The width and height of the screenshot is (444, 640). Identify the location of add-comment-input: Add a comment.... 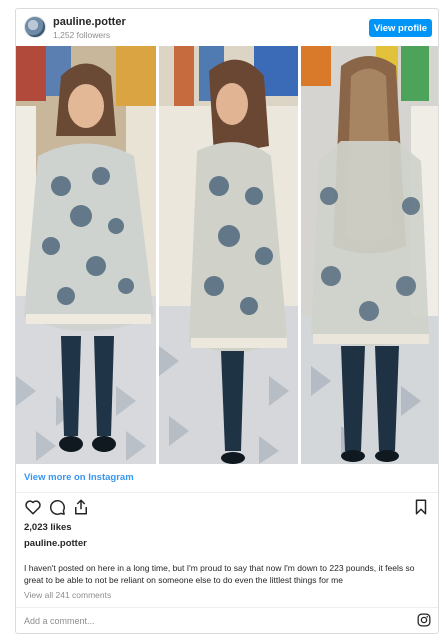
(59, 621).